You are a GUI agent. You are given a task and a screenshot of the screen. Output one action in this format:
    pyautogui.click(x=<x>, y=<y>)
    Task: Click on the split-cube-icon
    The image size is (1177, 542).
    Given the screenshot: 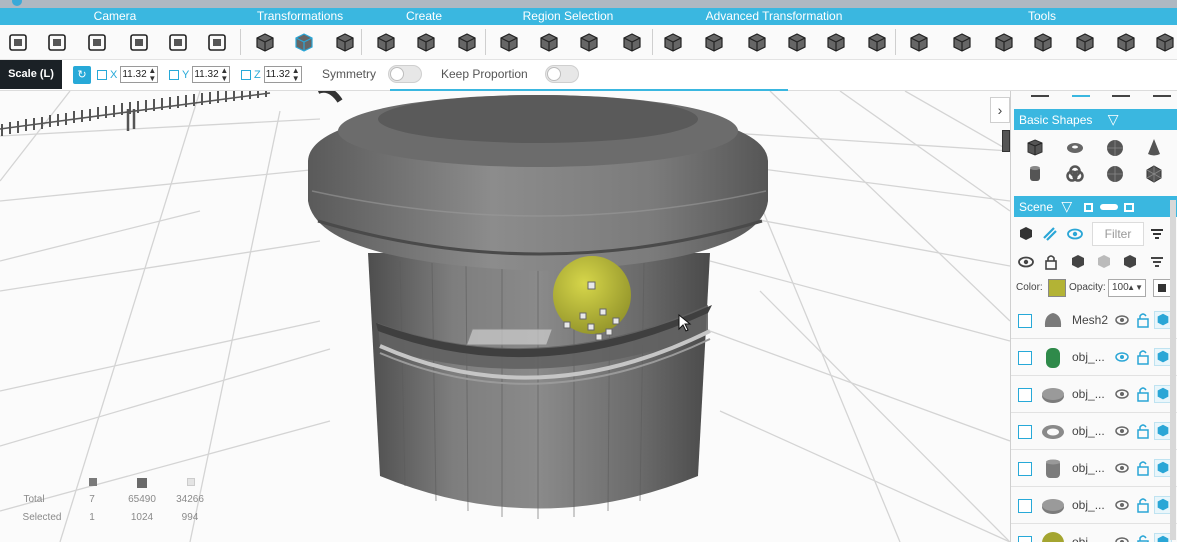 What is the action you would take?
    pyautogui.click(x=919, y=42)
    